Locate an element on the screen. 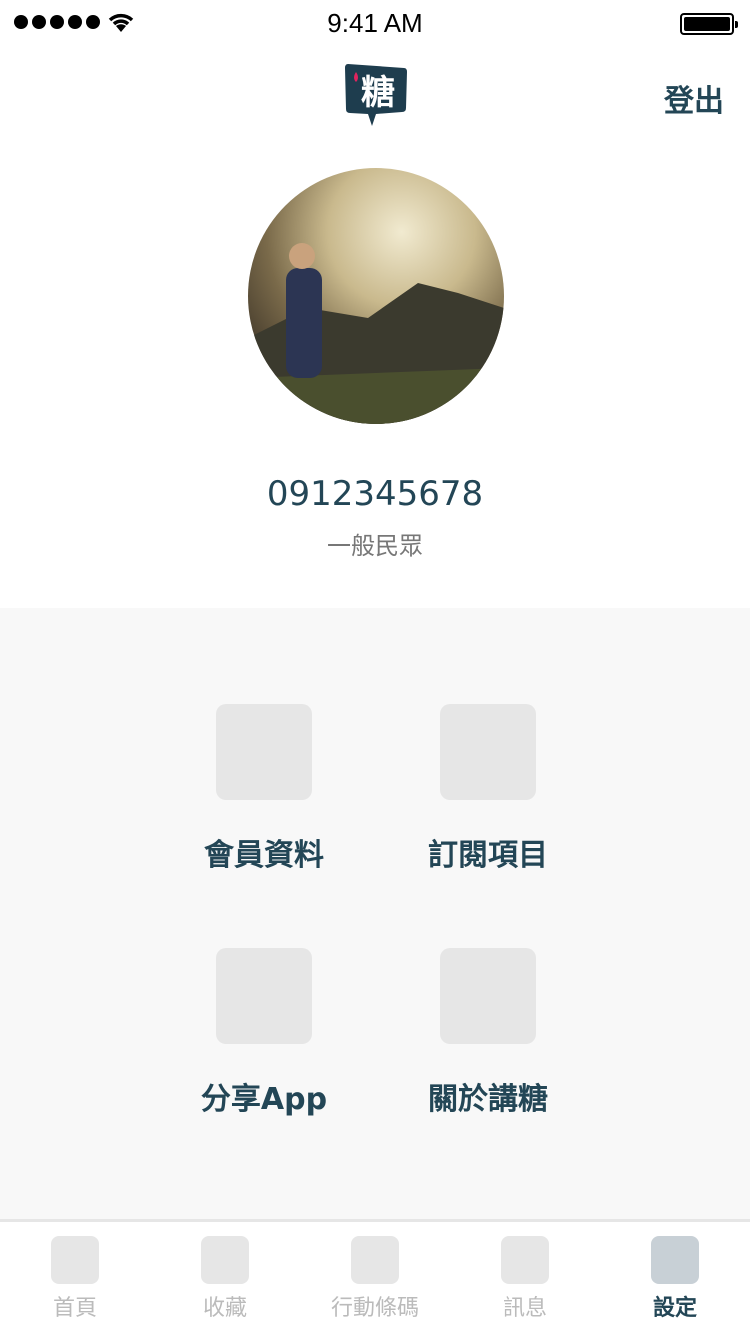  settings-icon is located at coordinates (675, 1260).